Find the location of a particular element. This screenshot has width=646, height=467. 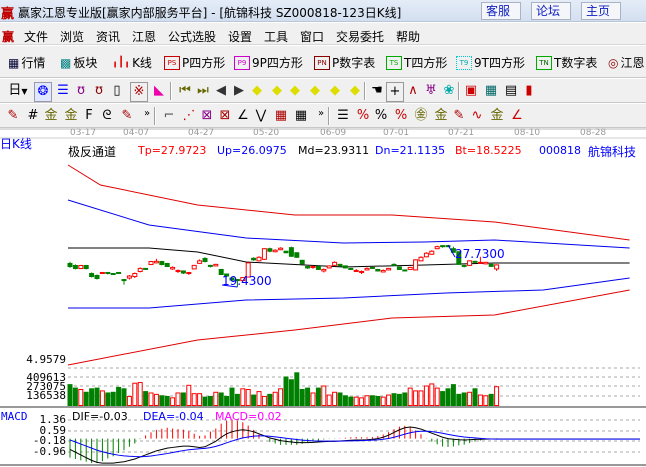

right-arrow-icon: ▶ is located at coordinates (239, 91).